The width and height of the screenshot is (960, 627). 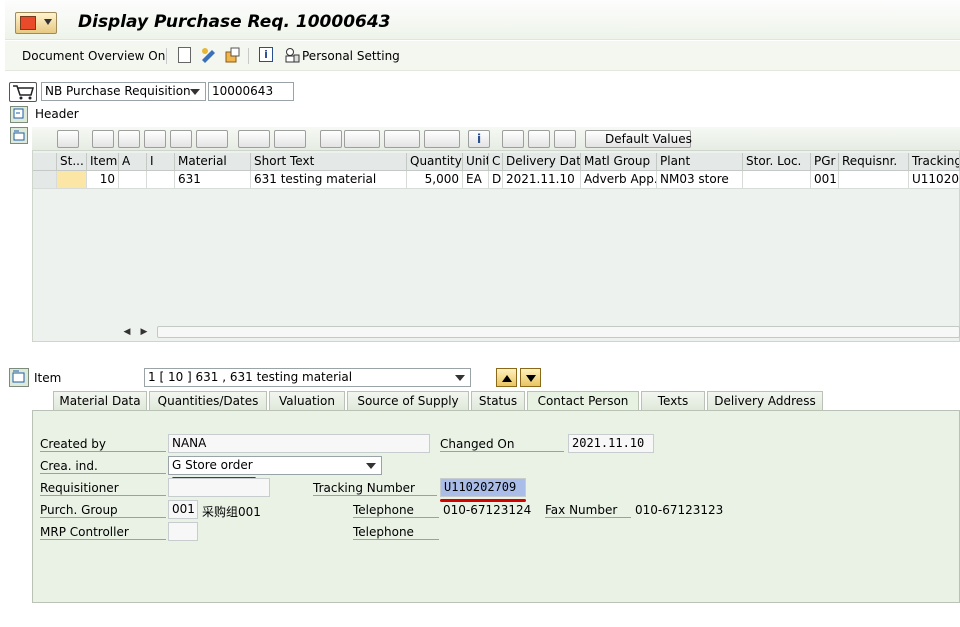 I want to click on header-label: Header, so click(x=57, y=114).